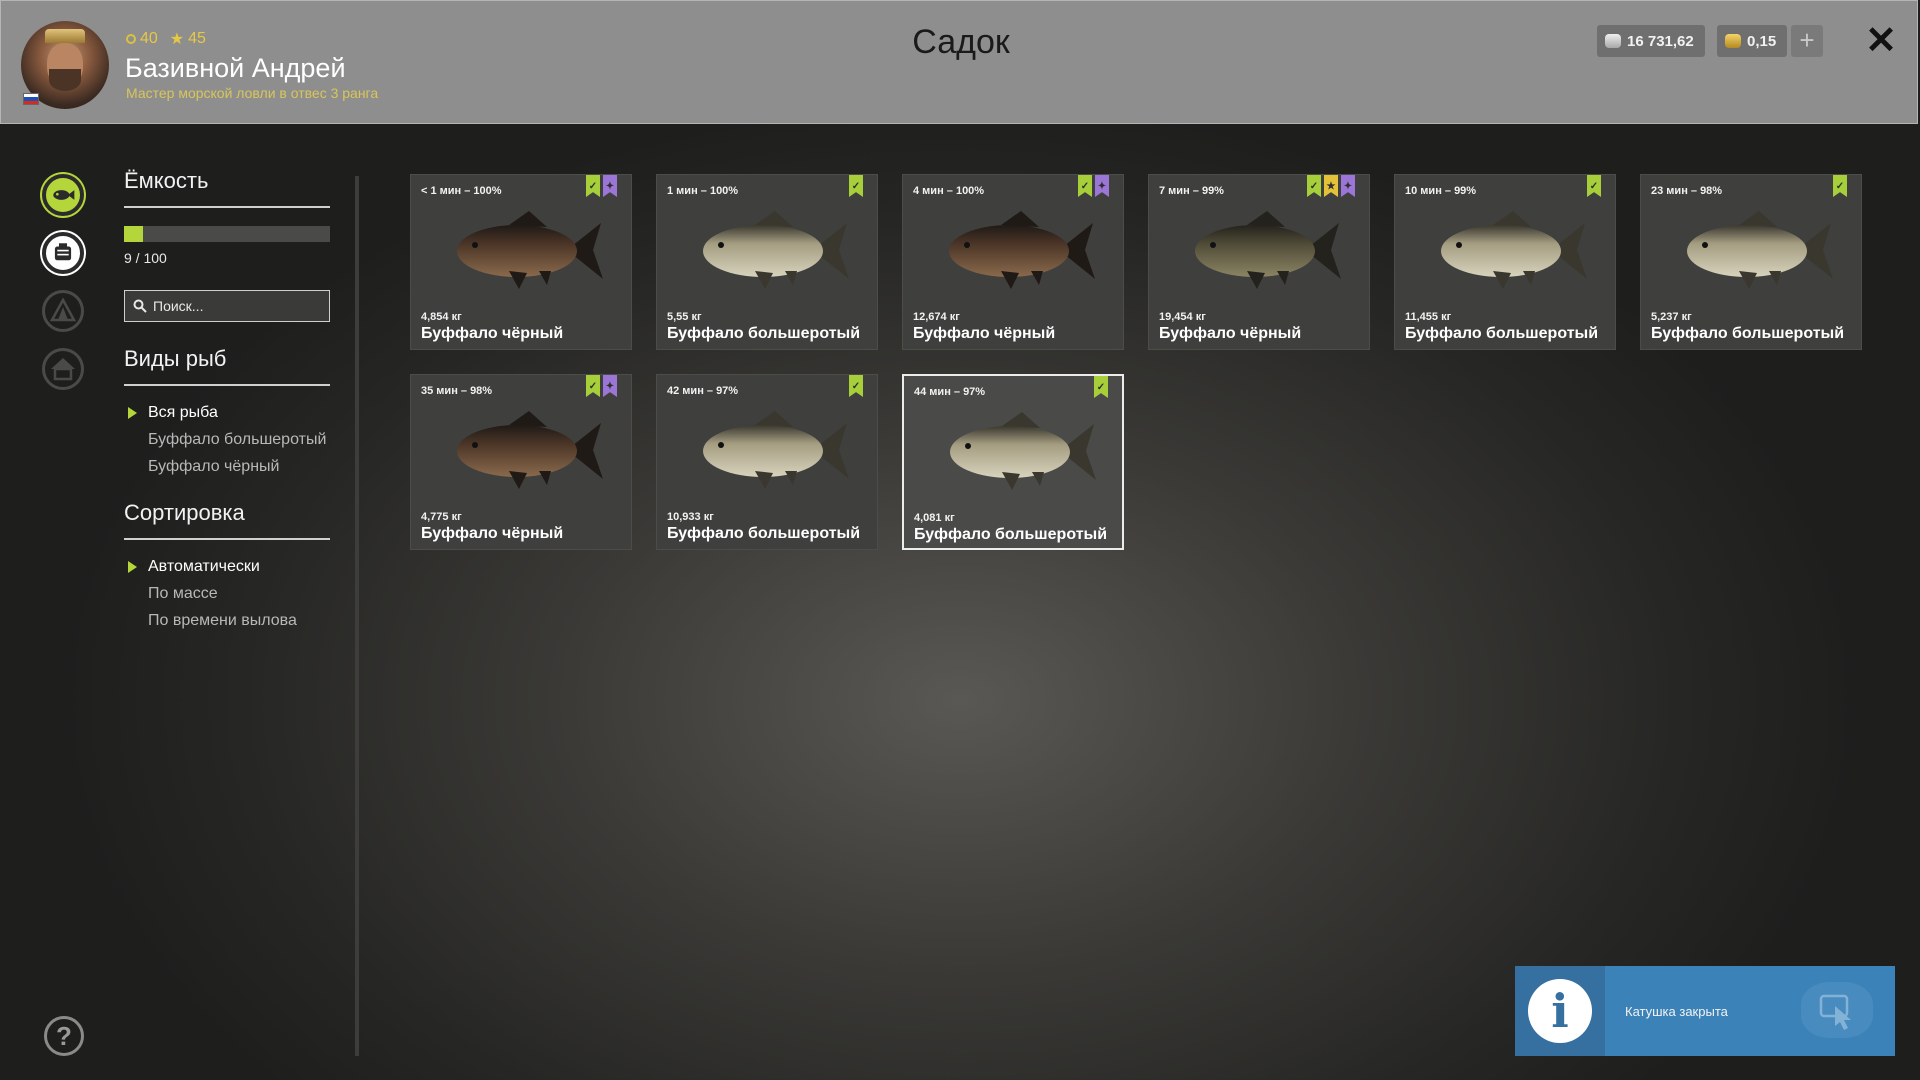  What do you see at coordinates (227, 413) in the screenshot?
I see `species-filter-item: Вся рыба` at bounding box center [227, 413].